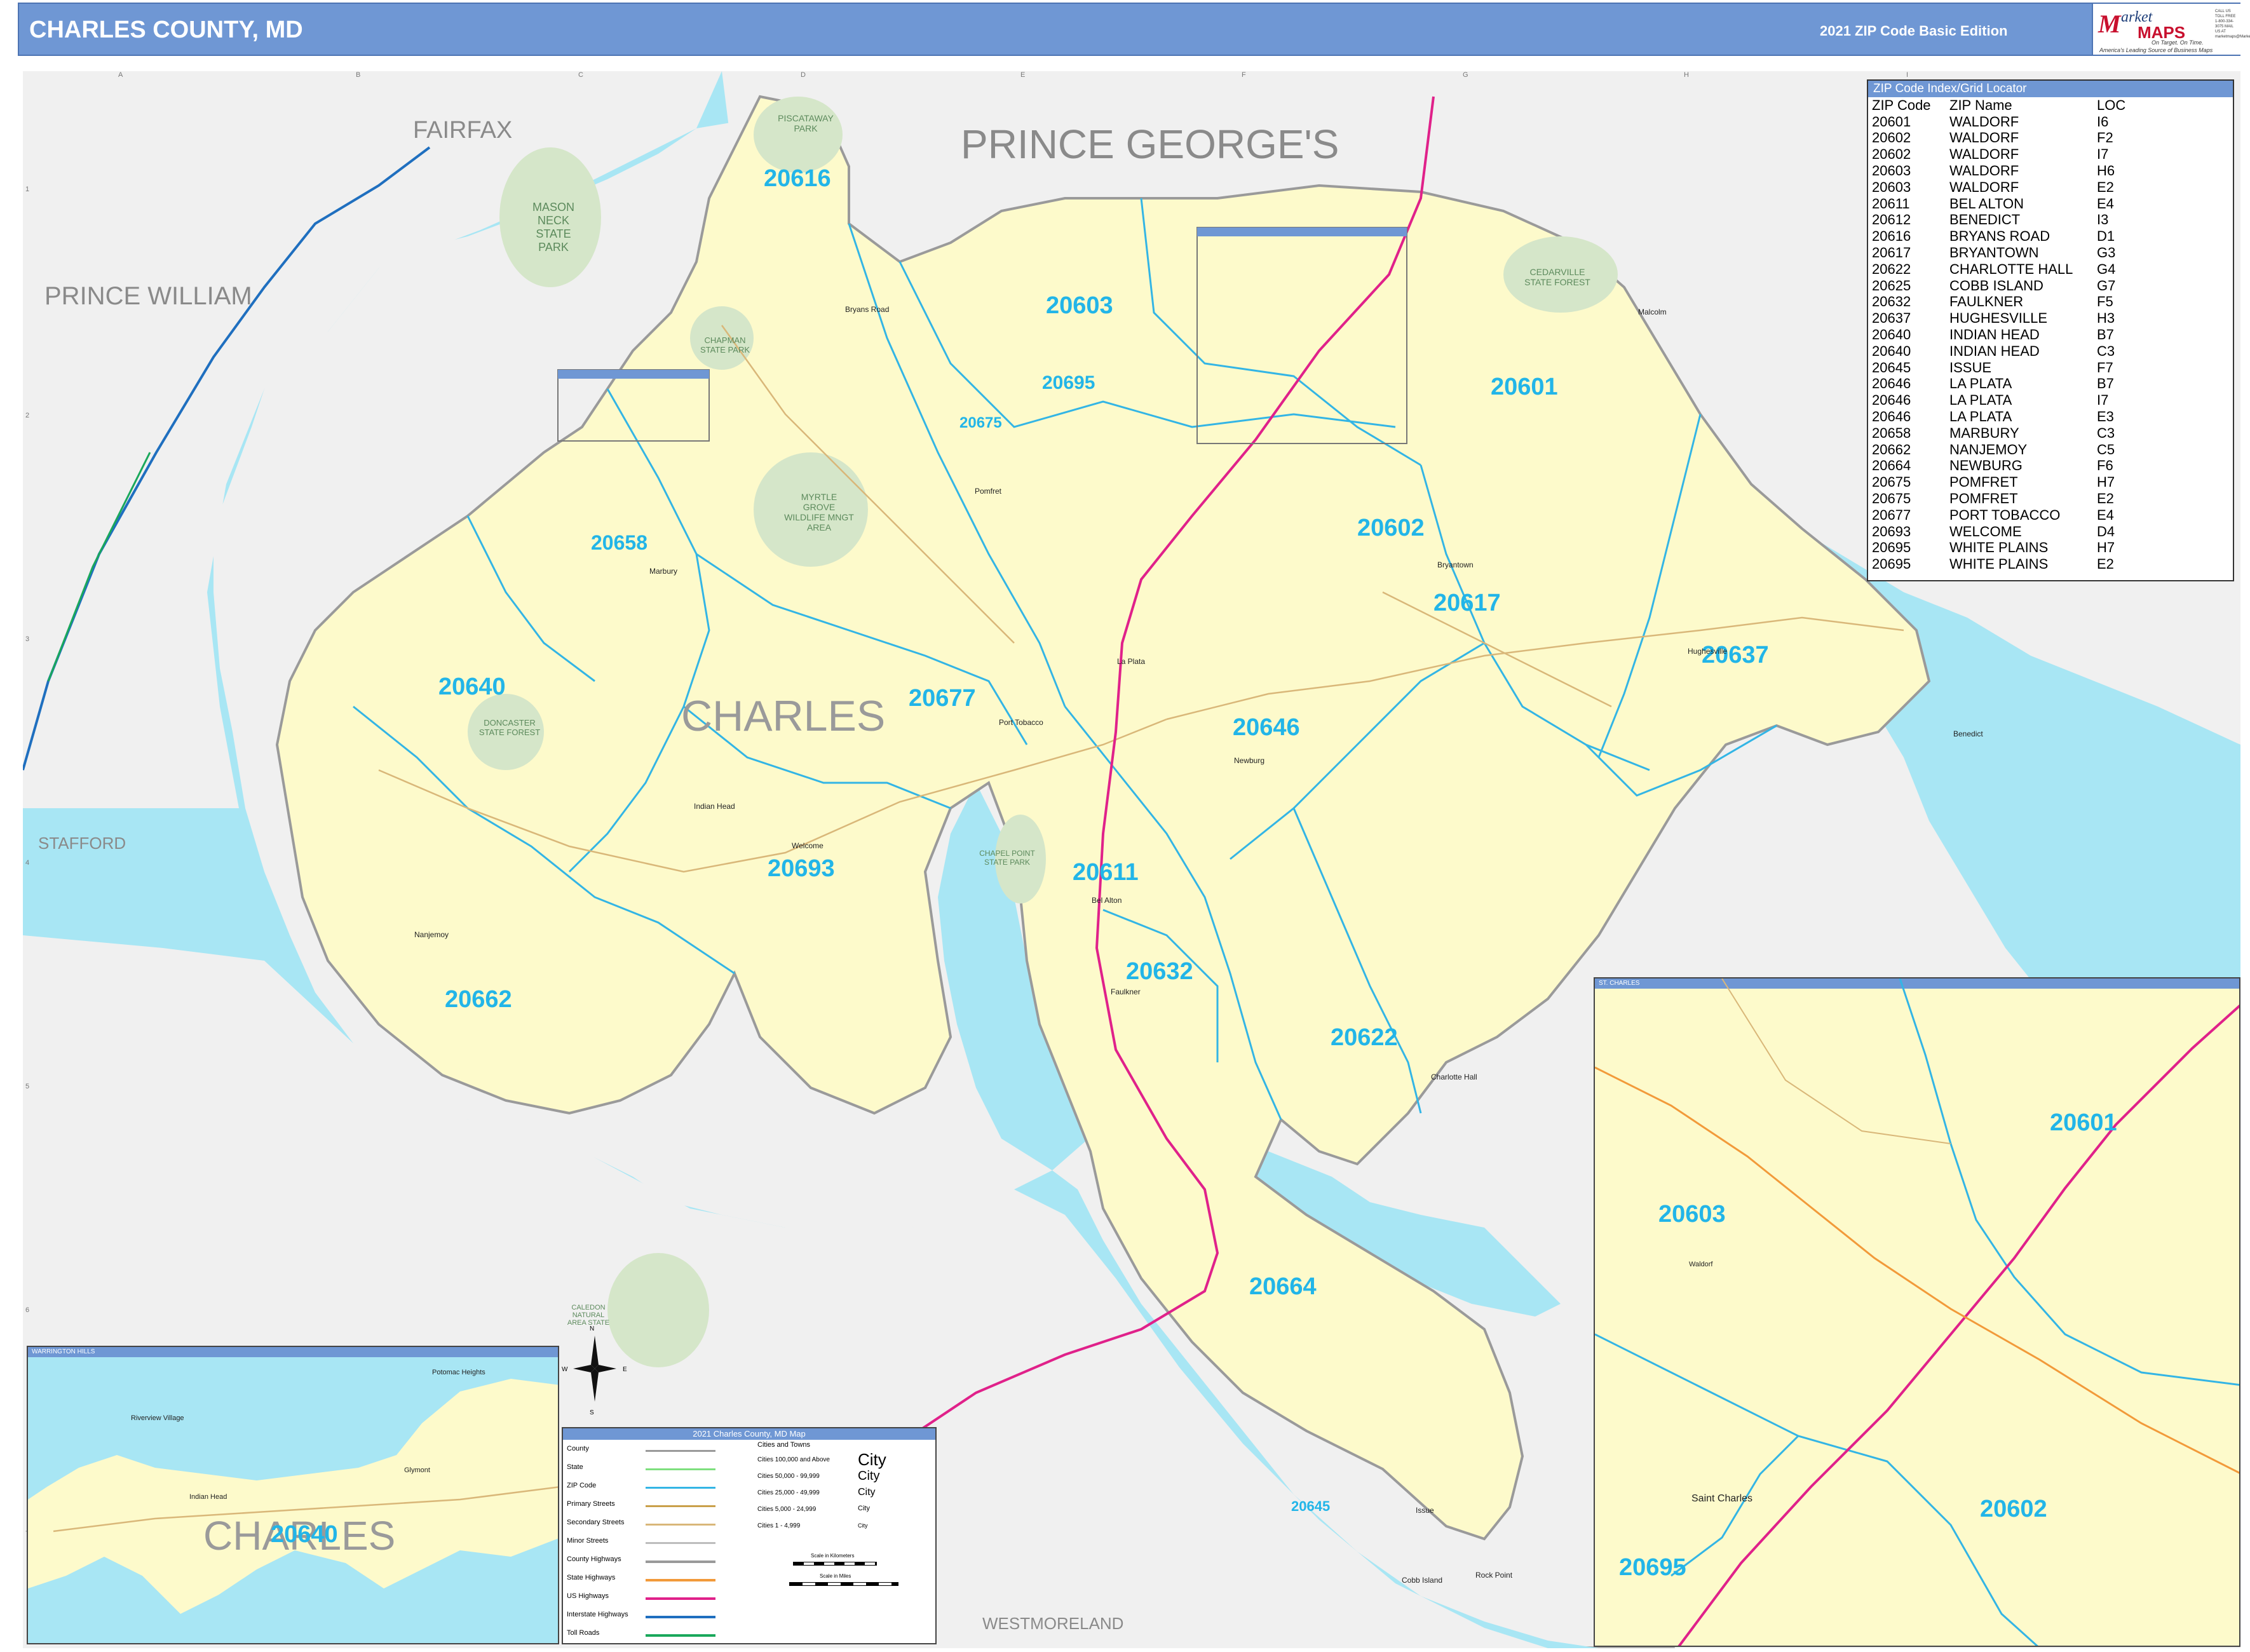  Describe the element at coordinates (1998, 368) in the screenshot. I see `zip-index-row: 20645 ISSUE F7` at that location.